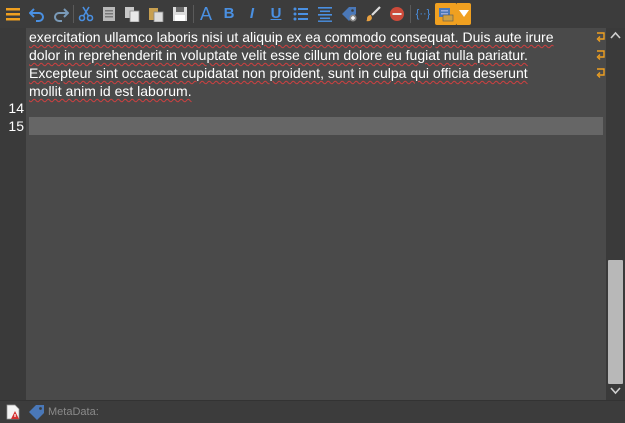 Image resolution: width=625 pixels, height=423 pixels. I want to click on font-icon: A, so click(205, 14).